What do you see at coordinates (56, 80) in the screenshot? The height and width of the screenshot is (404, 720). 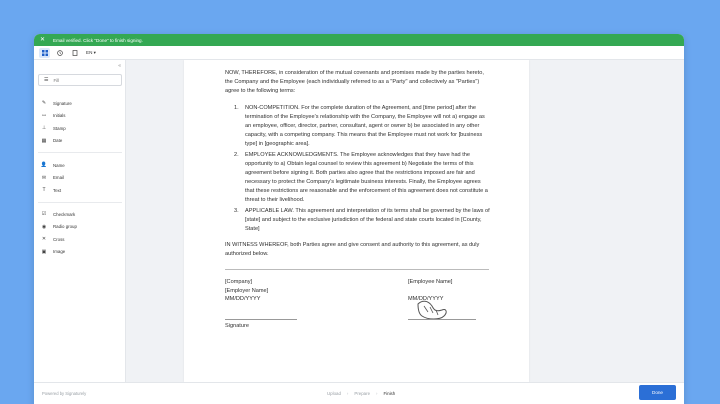 I see `fill-select-label: Fill` at bounding box center [56, 80].